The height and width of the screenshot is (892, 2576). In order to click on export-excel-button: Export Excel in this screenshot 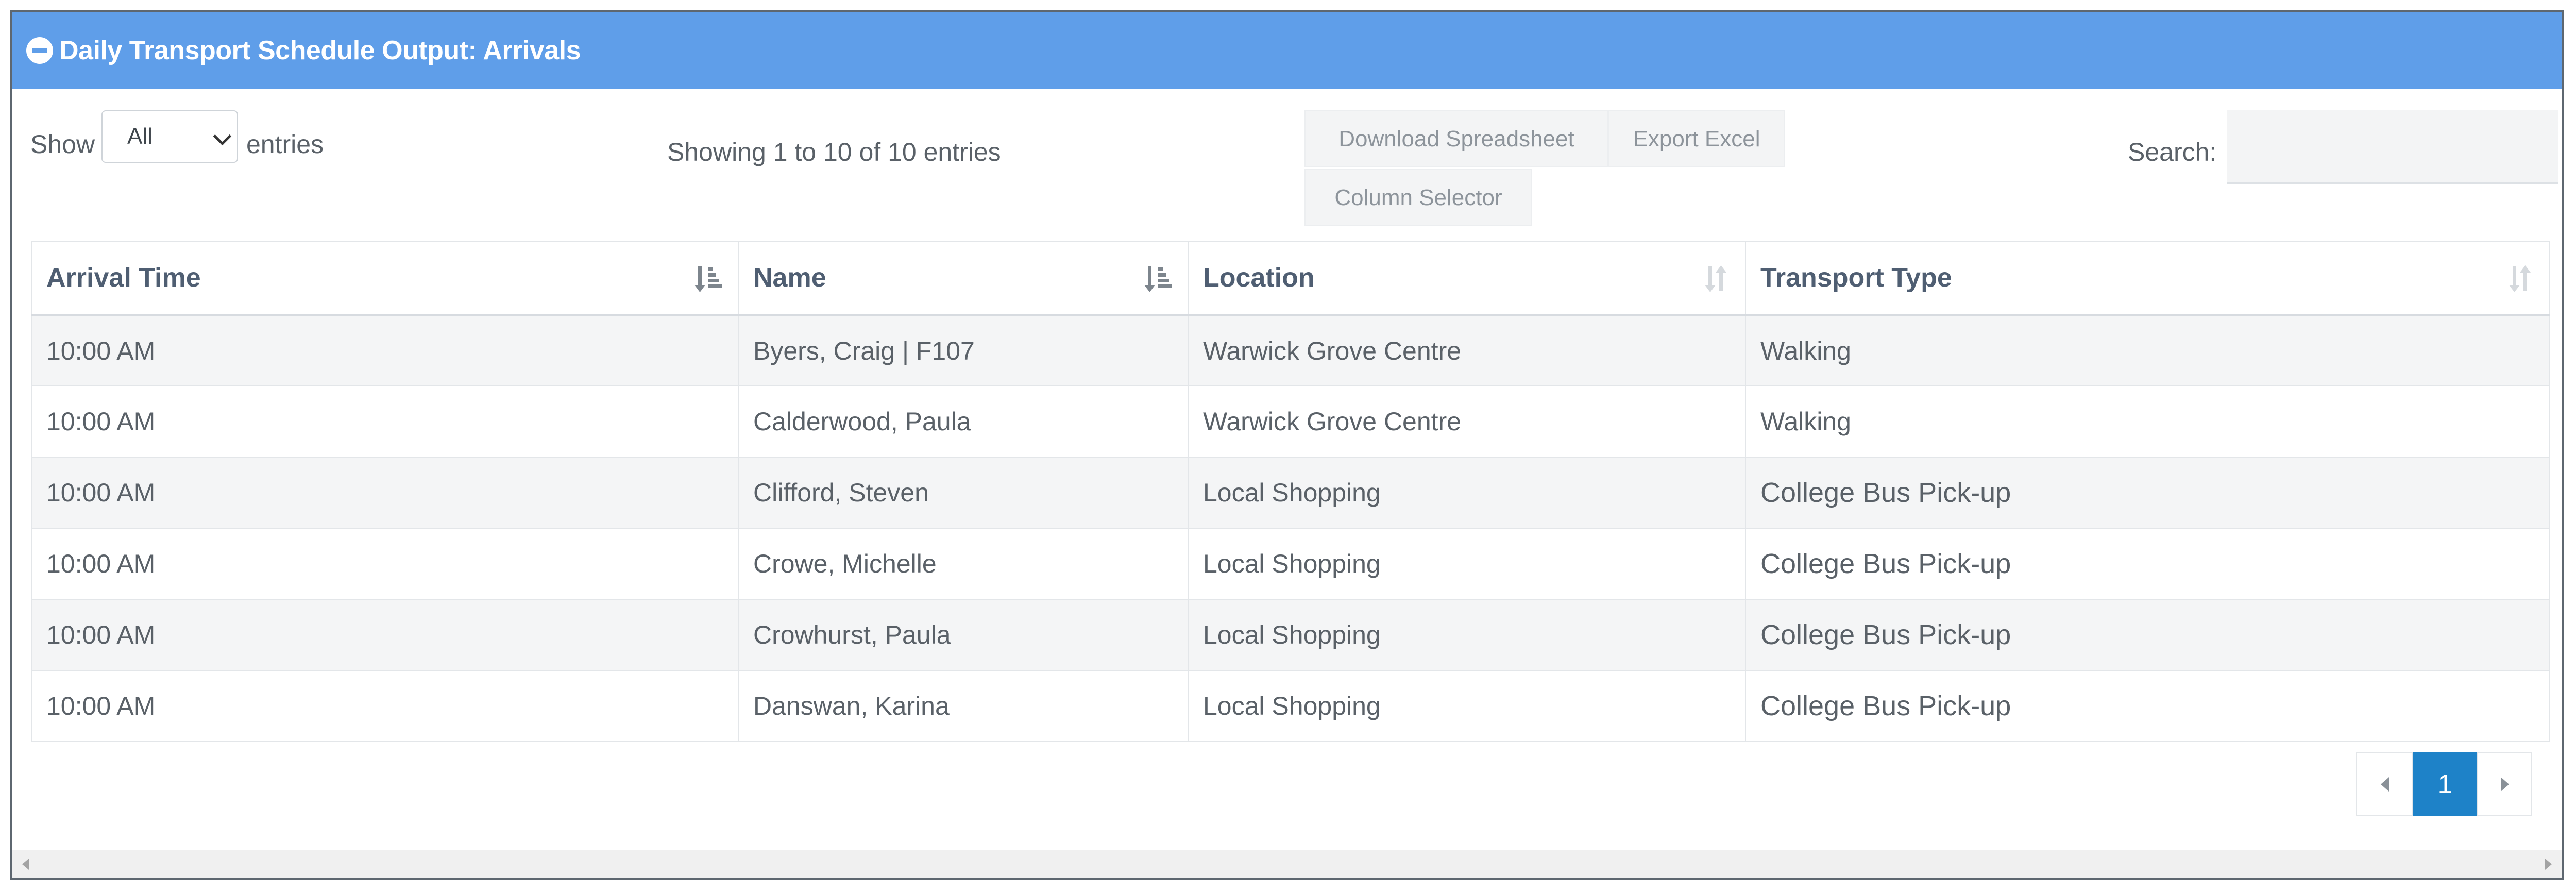, I will do `click(1697, 138)`.